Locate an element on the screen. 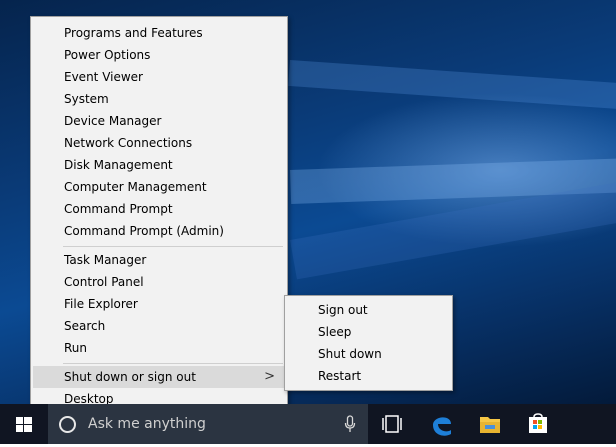  menu-item-disk-management: Disk Management is located at coordinates (159, 165).